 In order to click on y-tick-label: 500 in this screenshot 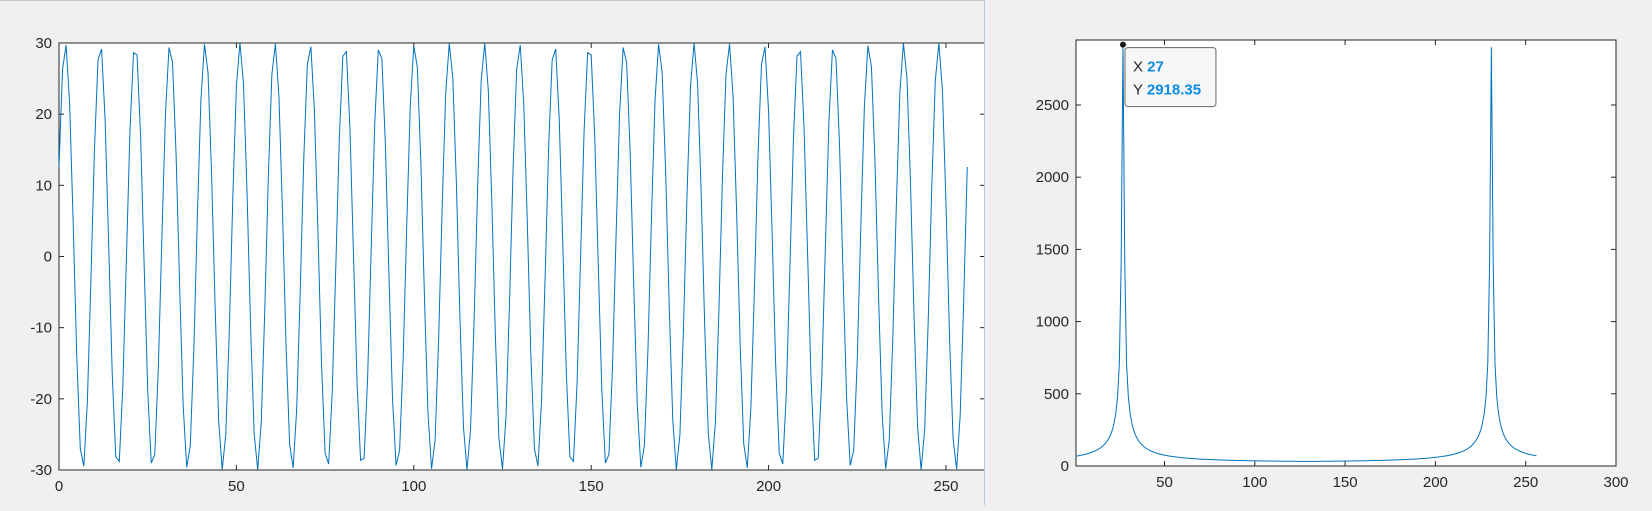, I will do `click(1056, 394)`.